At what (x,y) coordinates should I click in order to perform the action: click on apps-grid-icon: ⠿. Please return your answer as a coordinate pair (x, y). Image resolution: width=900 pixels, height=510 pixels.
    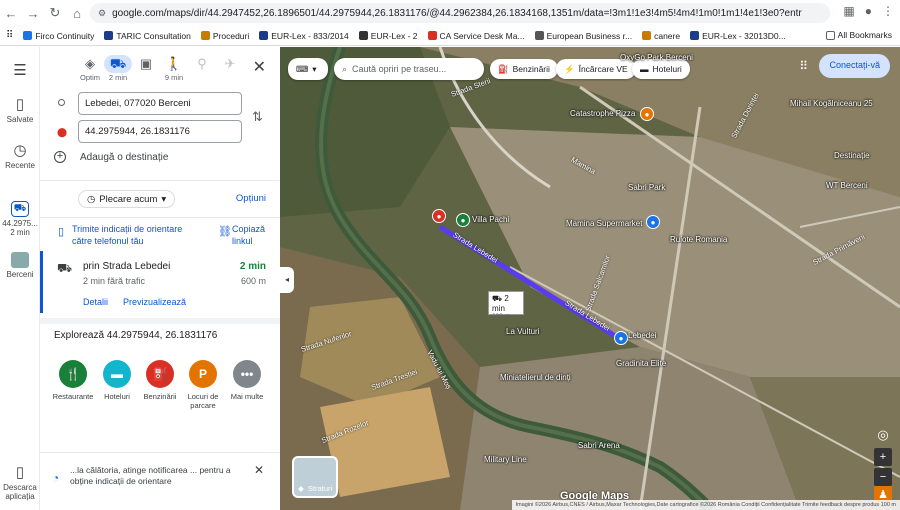
    Looking at the image, I should click on (803, 66).